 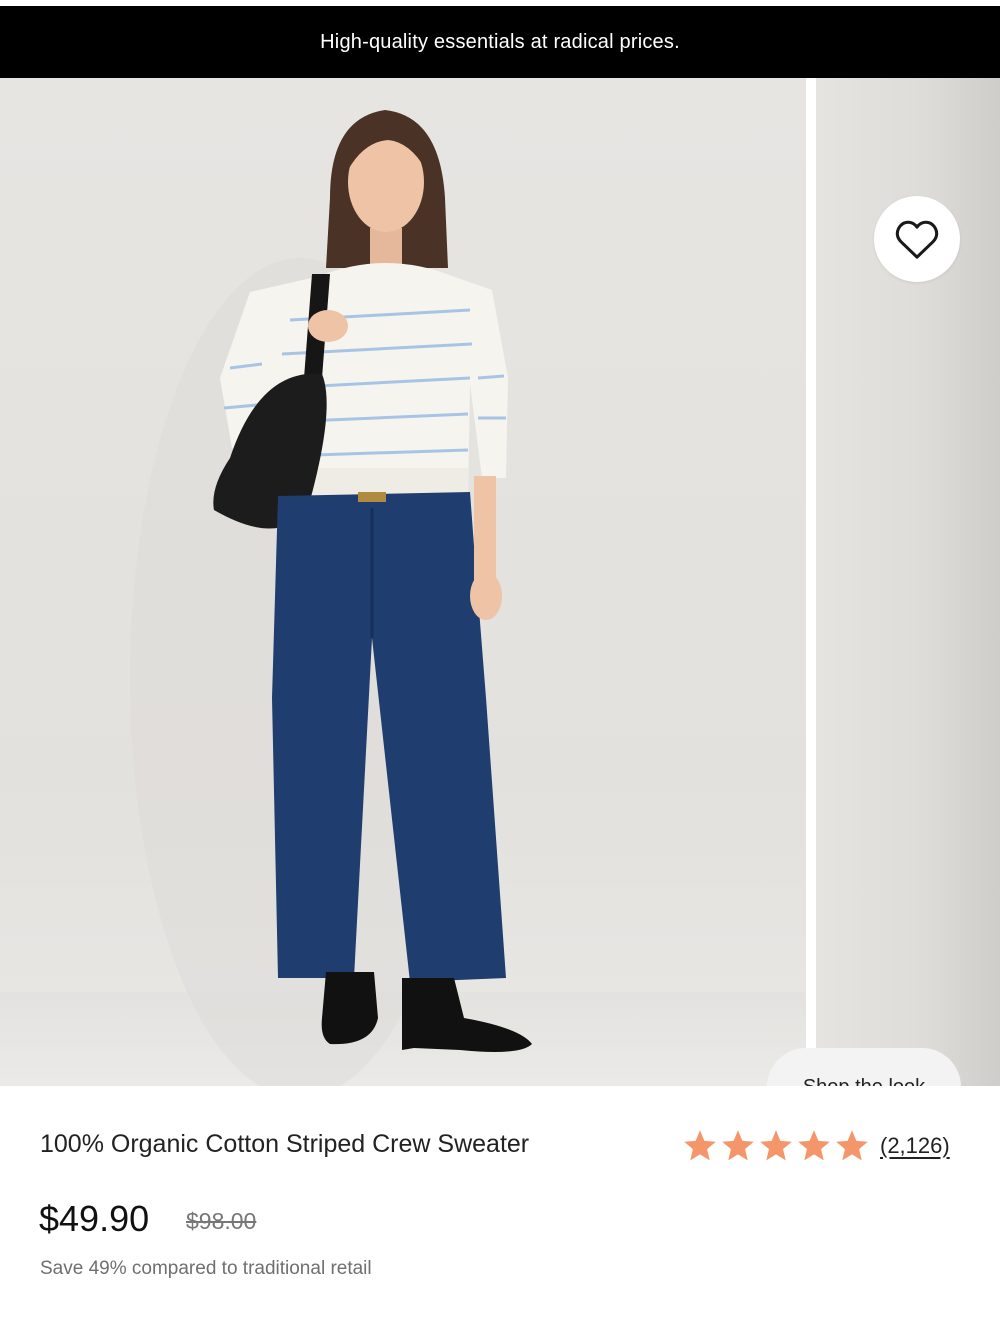 I want to click on sale-price: $49.90, so click(x=94, y=1218).